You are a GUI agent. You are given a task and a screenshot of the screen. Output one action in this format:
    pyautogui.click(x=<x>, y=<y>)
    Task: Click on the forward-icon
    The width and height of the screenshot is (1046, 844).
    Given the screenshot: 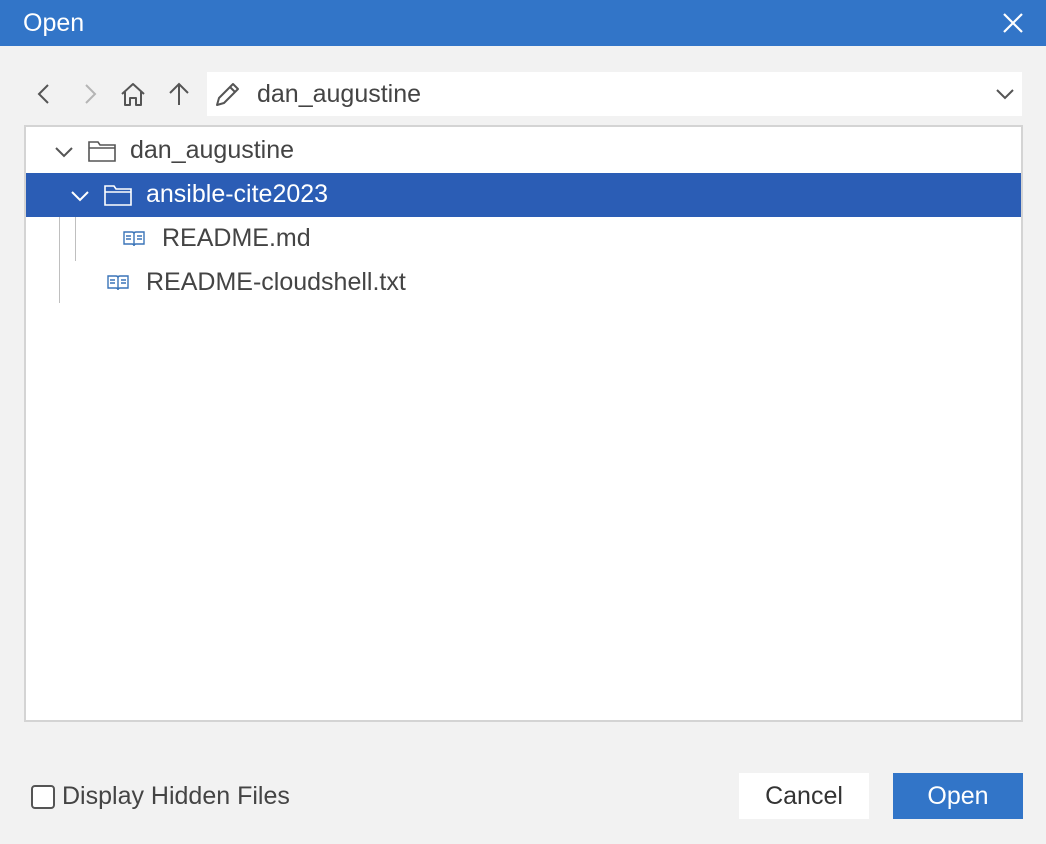 What is the action you would take?
    pyautogui.click(x=90, y=94)
    